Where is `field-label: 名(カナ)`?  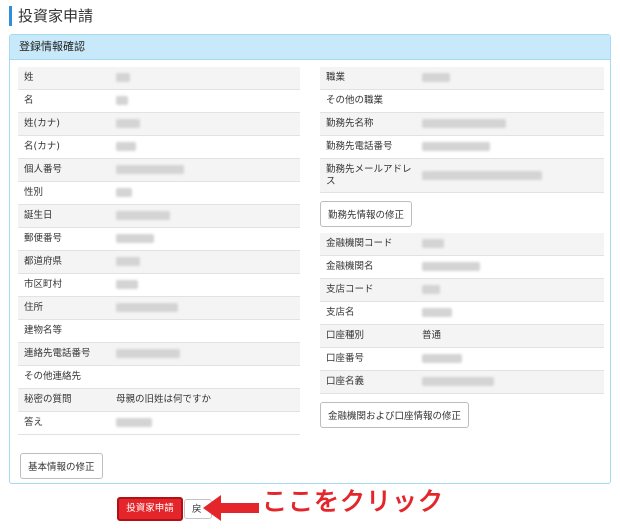 field-label: 名(カナ) is located at coordinates (42, 146).